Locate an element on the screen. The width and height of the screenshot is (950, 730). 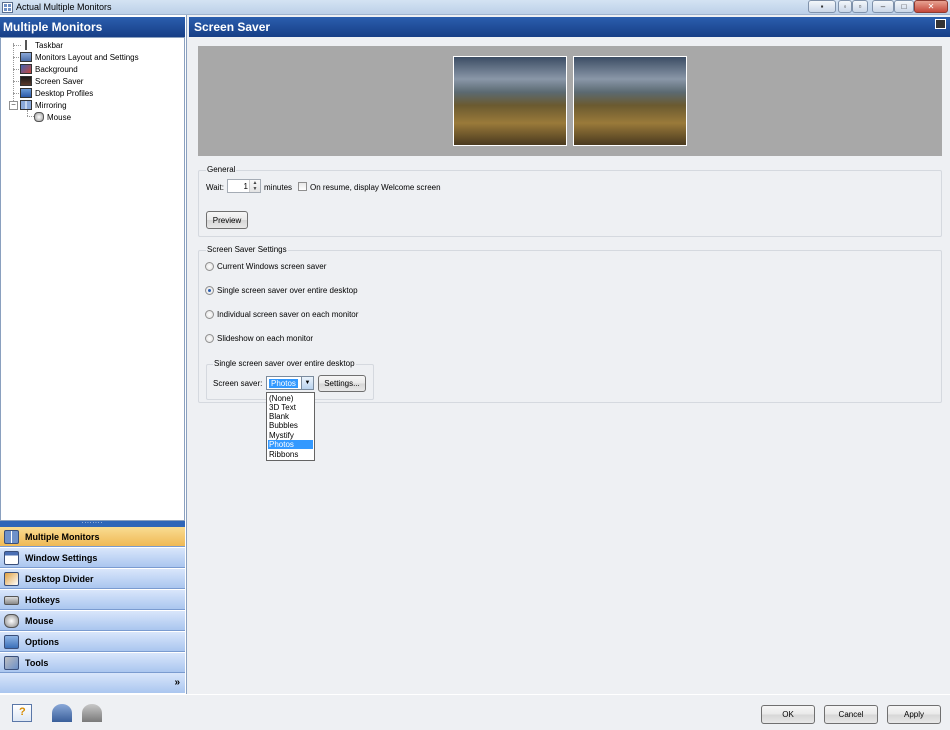
title-bar: Actual Multiple Monitors ▪ ◦ ▫ – □ ✕ is located at coordinates (475, 7).